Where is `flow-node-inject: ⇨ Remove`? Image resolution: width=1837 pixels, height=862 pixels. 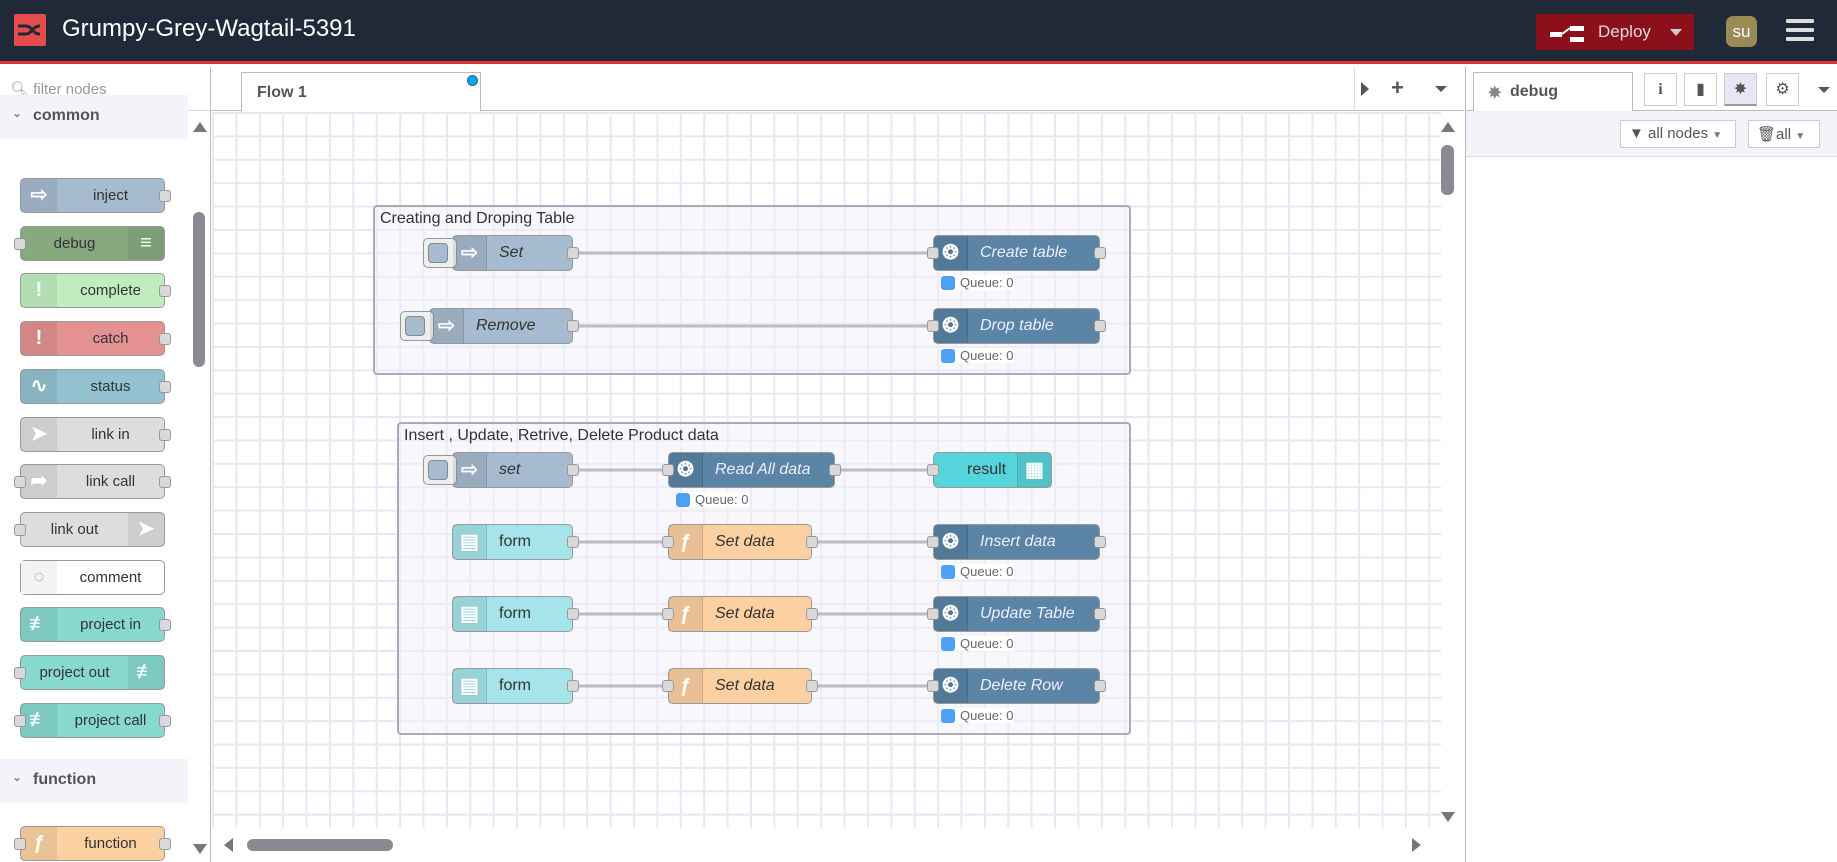 flow-node-inject: ⇨ Remove is located at coordinates (489, 326).